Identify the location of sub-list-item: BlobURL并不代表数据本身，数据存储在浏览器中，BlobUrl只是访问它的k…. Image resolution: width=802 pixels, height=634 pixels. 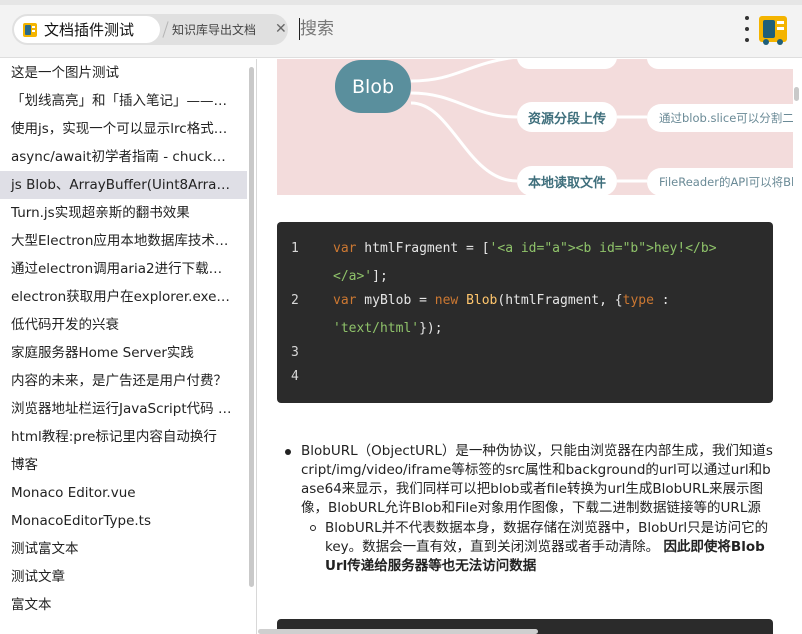
(528, 547).